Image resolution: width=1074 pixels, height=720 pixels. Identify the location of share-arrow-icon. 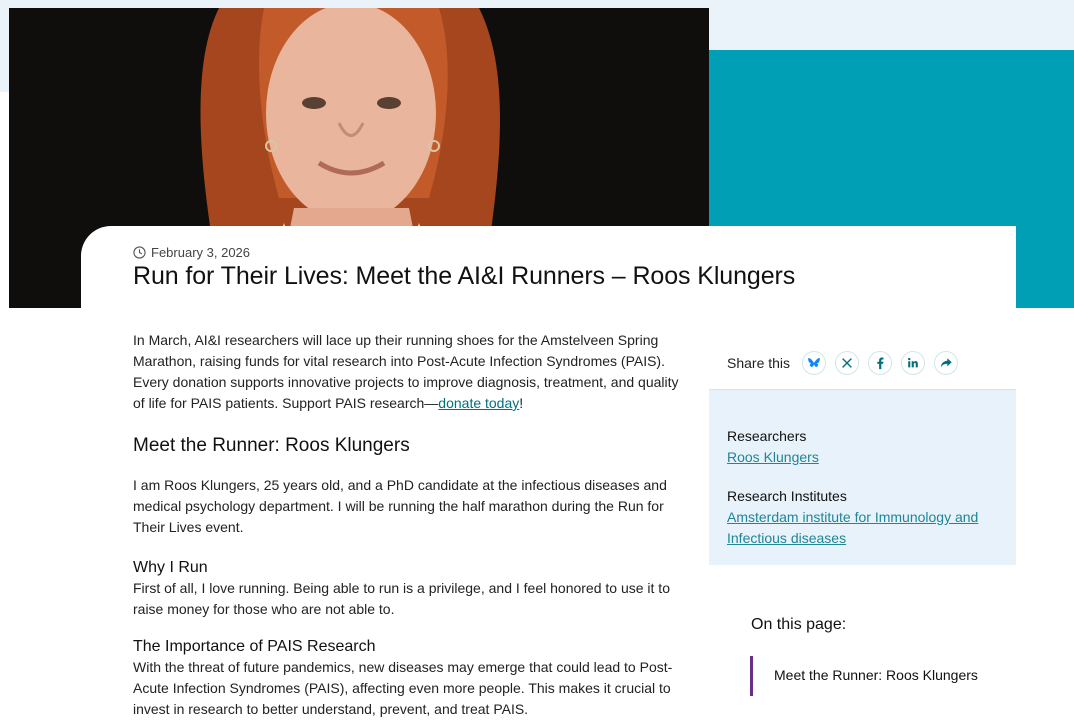
(946, 363).